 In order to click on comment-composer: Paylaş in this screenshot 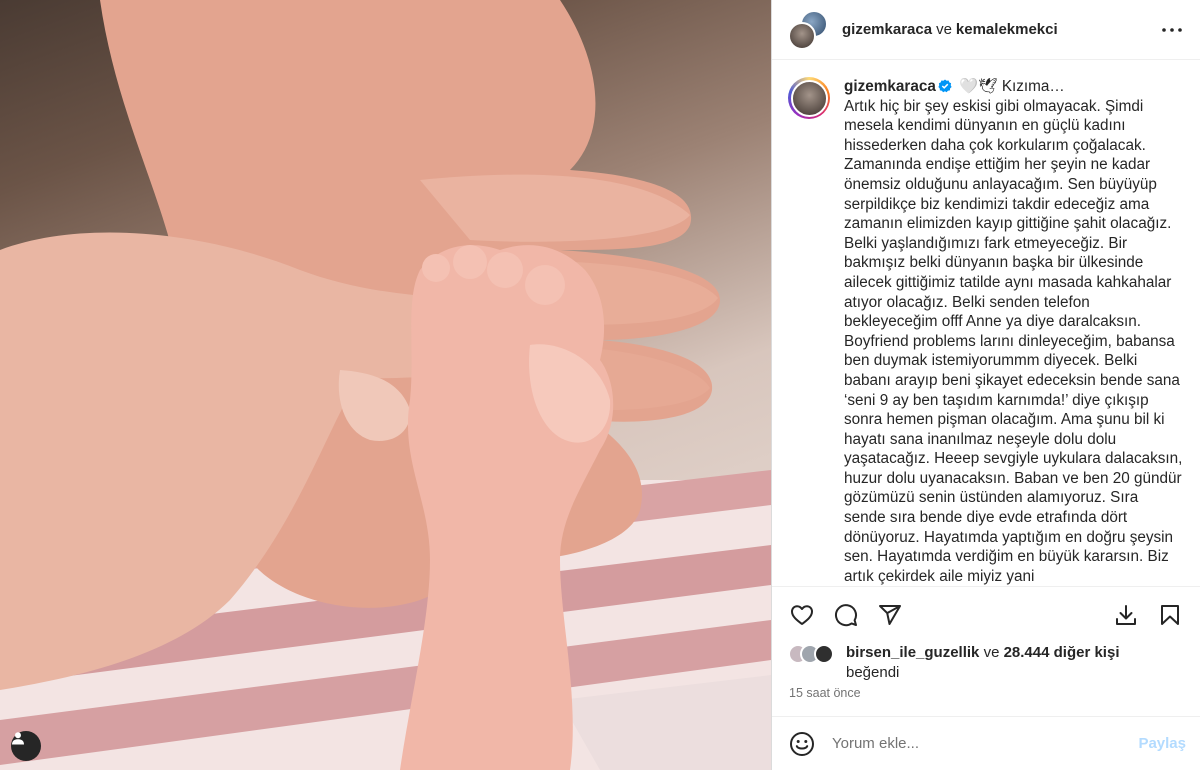, I will do `click(986, 743)`.